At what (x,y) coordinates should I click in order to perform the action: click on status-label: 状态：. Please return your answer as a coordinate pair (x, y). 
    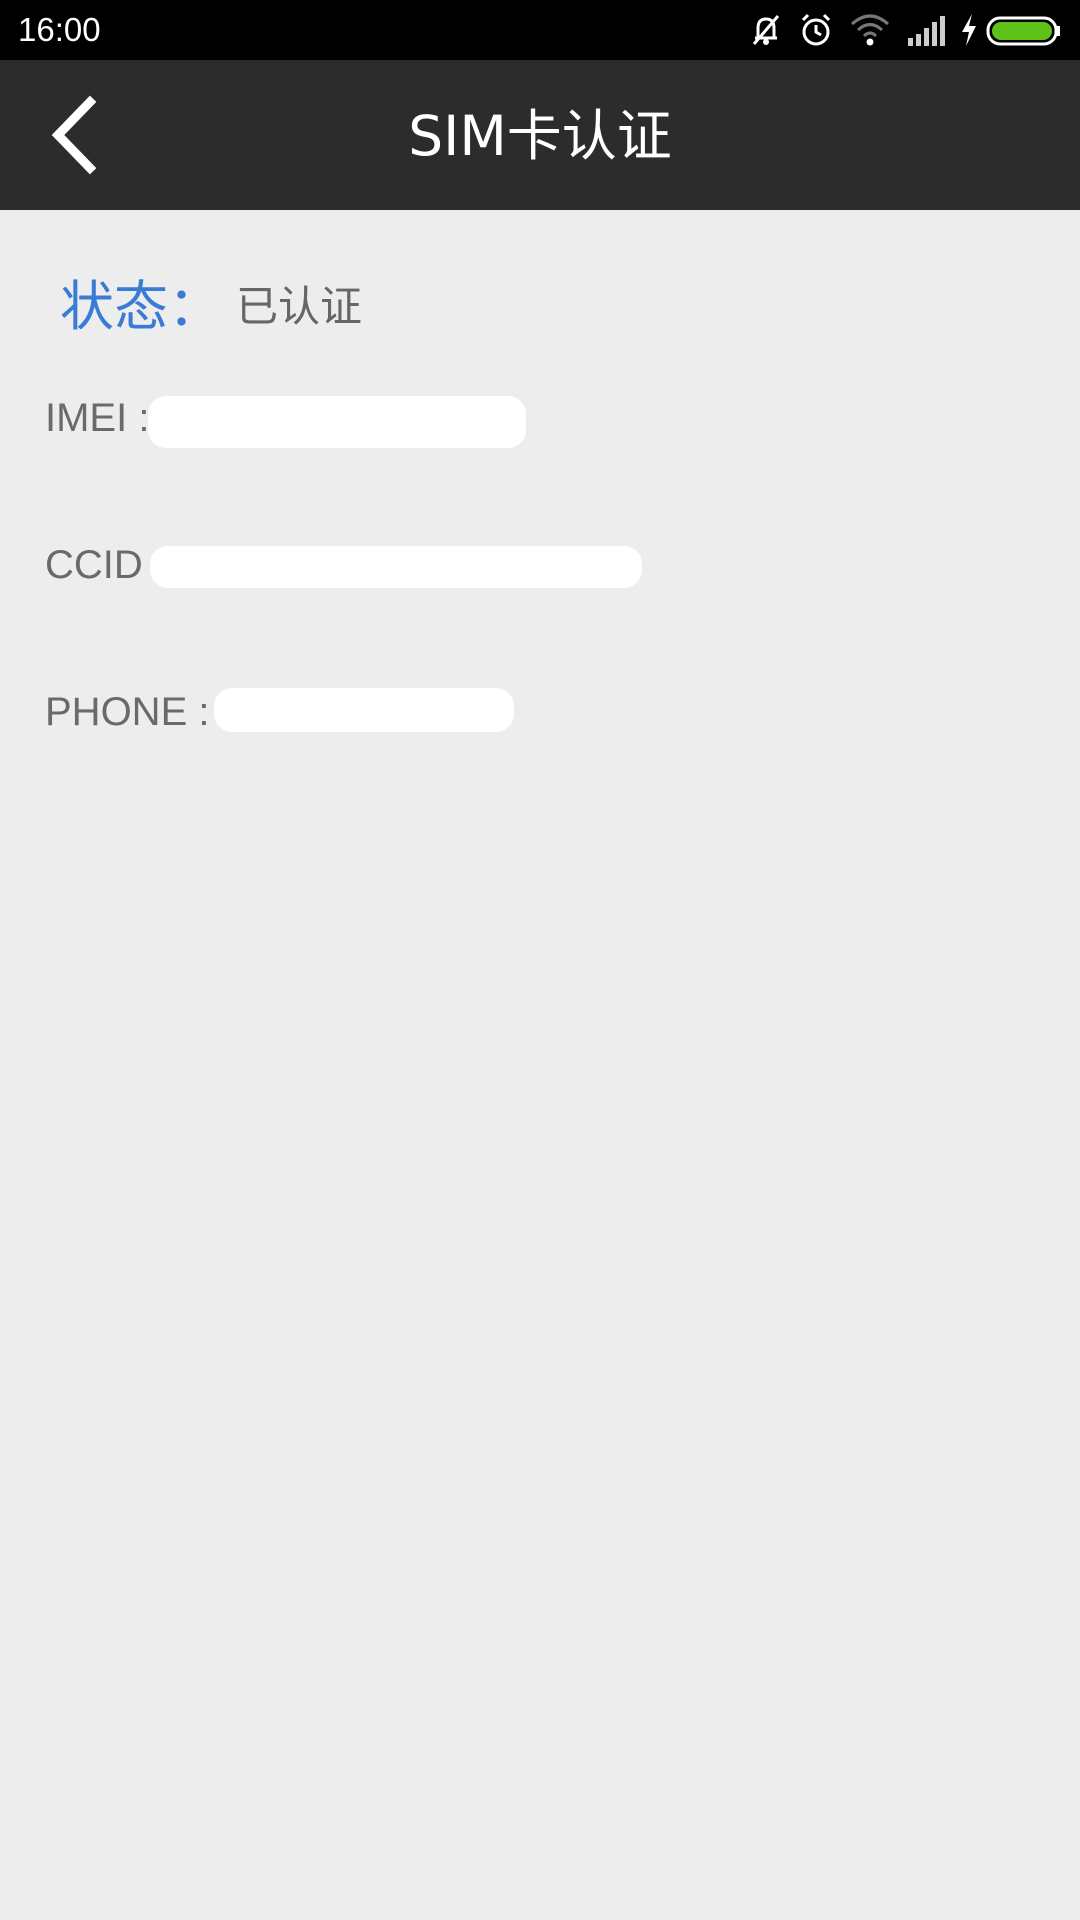
    Looking at the image, I should click on (141, 306).